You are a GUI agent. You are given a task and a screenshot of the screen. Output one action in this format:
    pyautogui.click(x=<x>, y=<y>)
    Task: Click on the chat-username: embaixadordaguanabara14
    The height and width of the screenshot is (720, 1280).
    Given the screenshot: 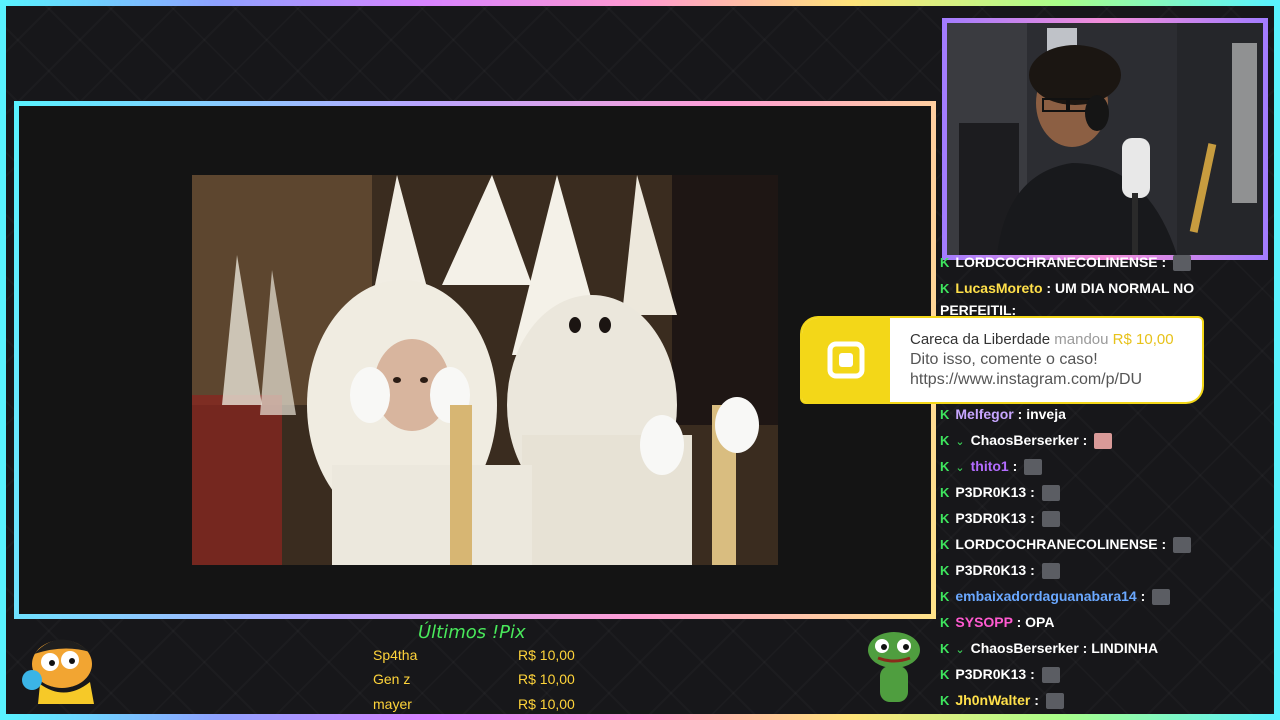 What is the action you would take?
    pyautogui.click(x=1045, y=596)
    